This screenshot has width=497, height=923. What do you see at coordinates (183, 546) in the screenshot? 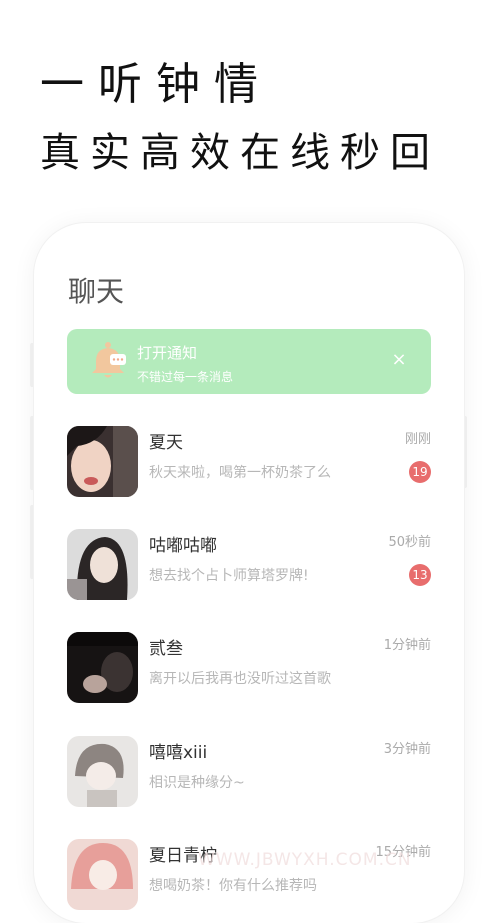
I see `chat-name: 咕嘟咕嘟` at bounding box center [183, 546].